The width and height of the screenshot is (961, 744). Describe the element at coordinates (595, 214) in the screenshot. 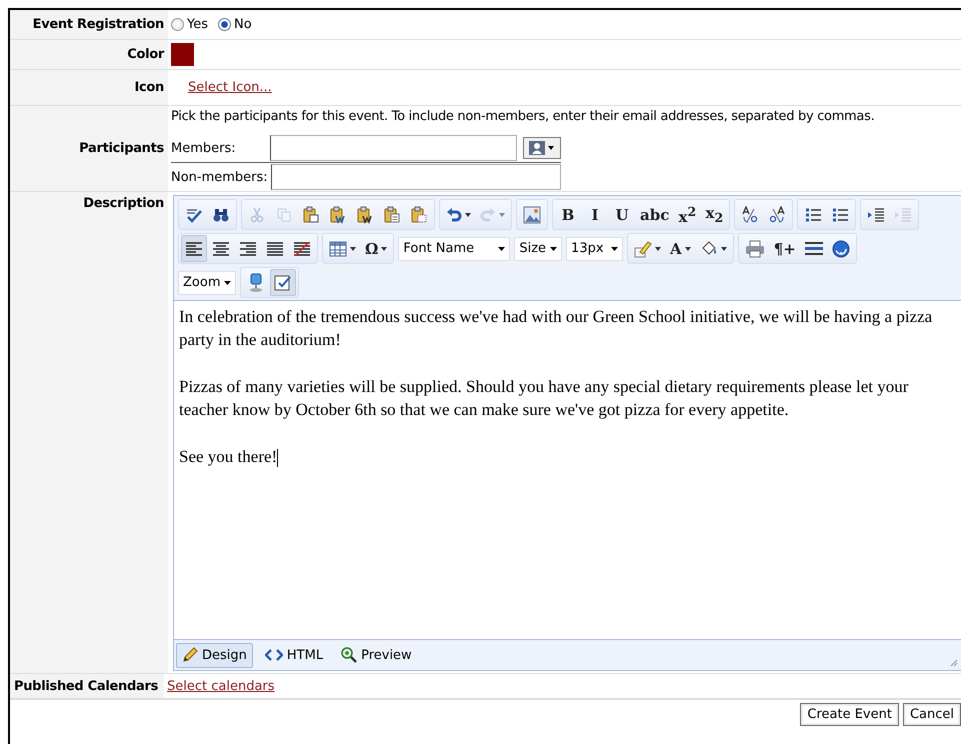

I see `toolbar-button: I` at that location.